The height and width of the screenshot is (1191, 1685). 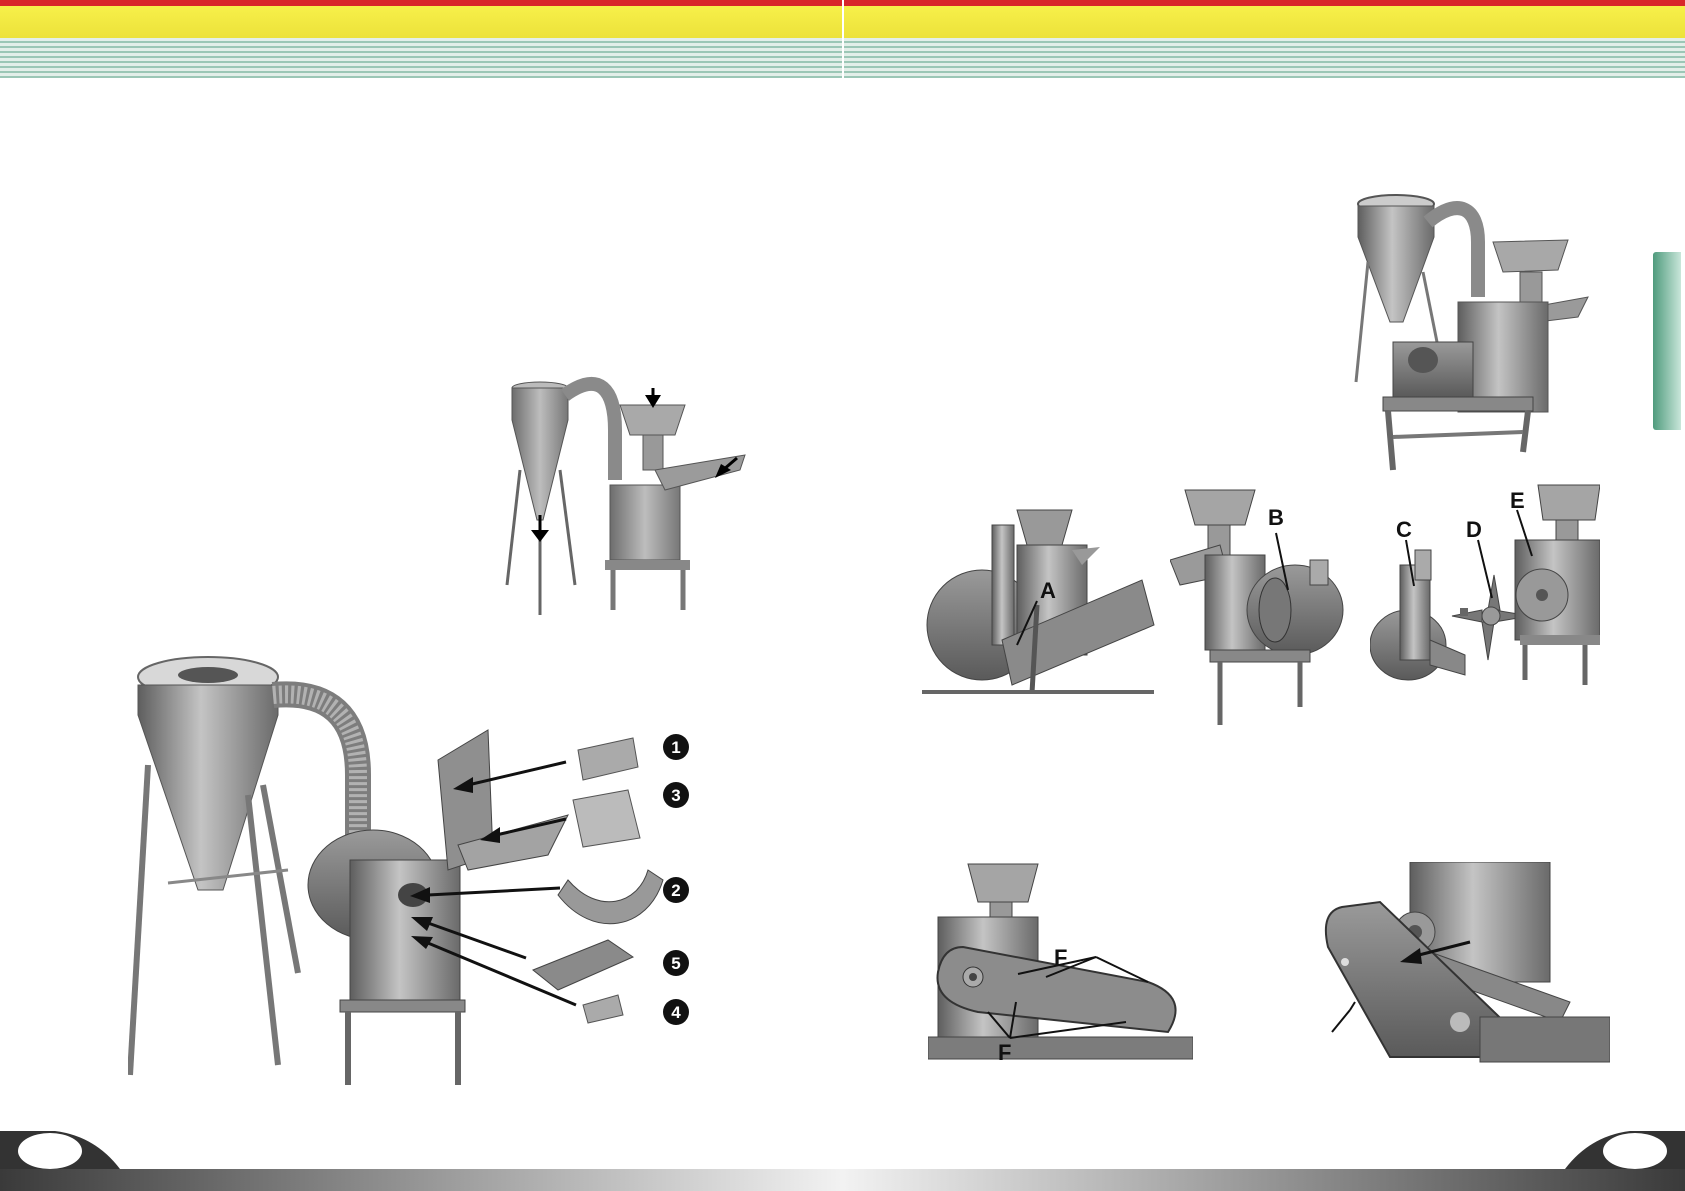 I want to click on svg-text: 5, so click(x=675, y=963).